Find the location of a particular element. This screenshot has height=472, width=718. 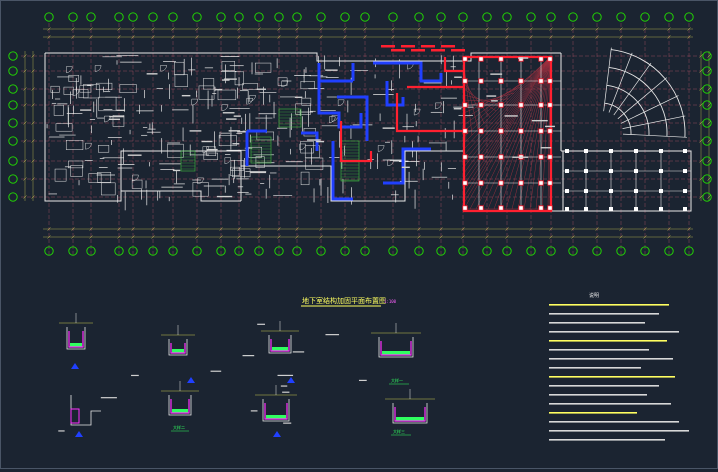

hatch-line is located at coordinates (507, 103).